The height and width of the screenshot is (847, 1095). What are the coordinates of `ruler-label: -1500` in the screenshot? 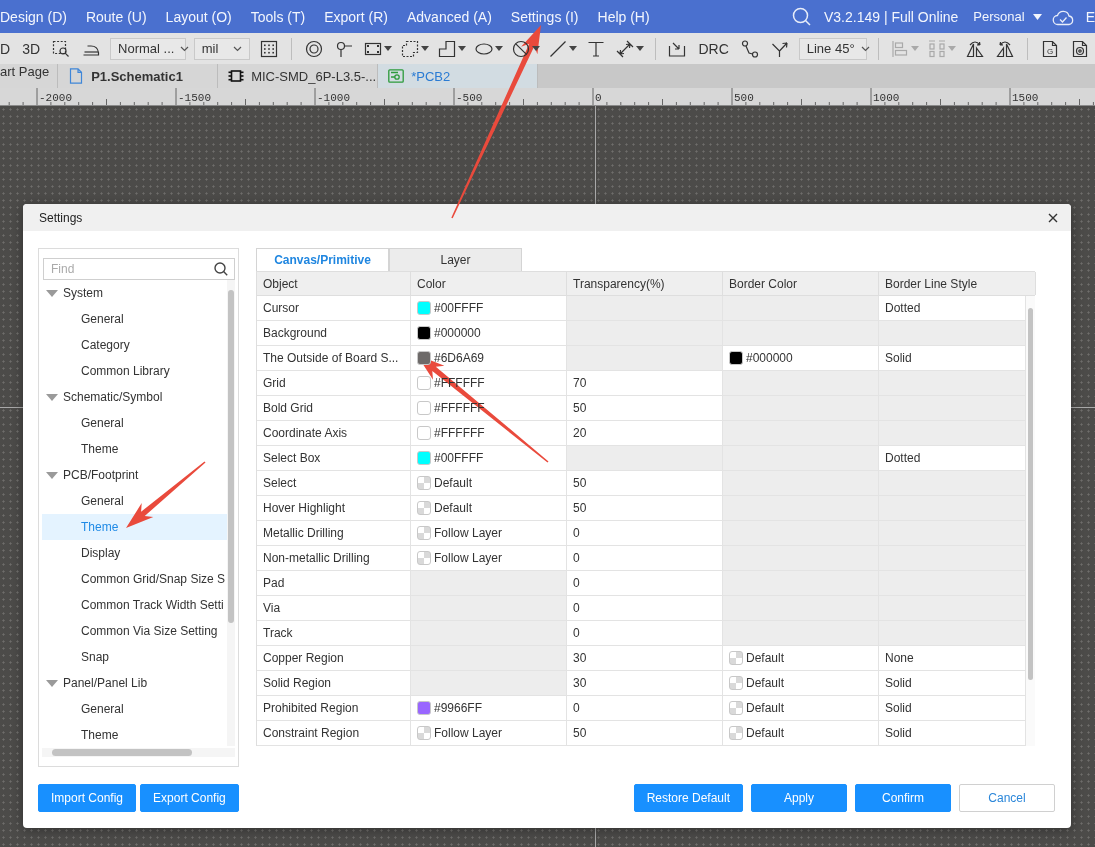 It's located at (194, 97).